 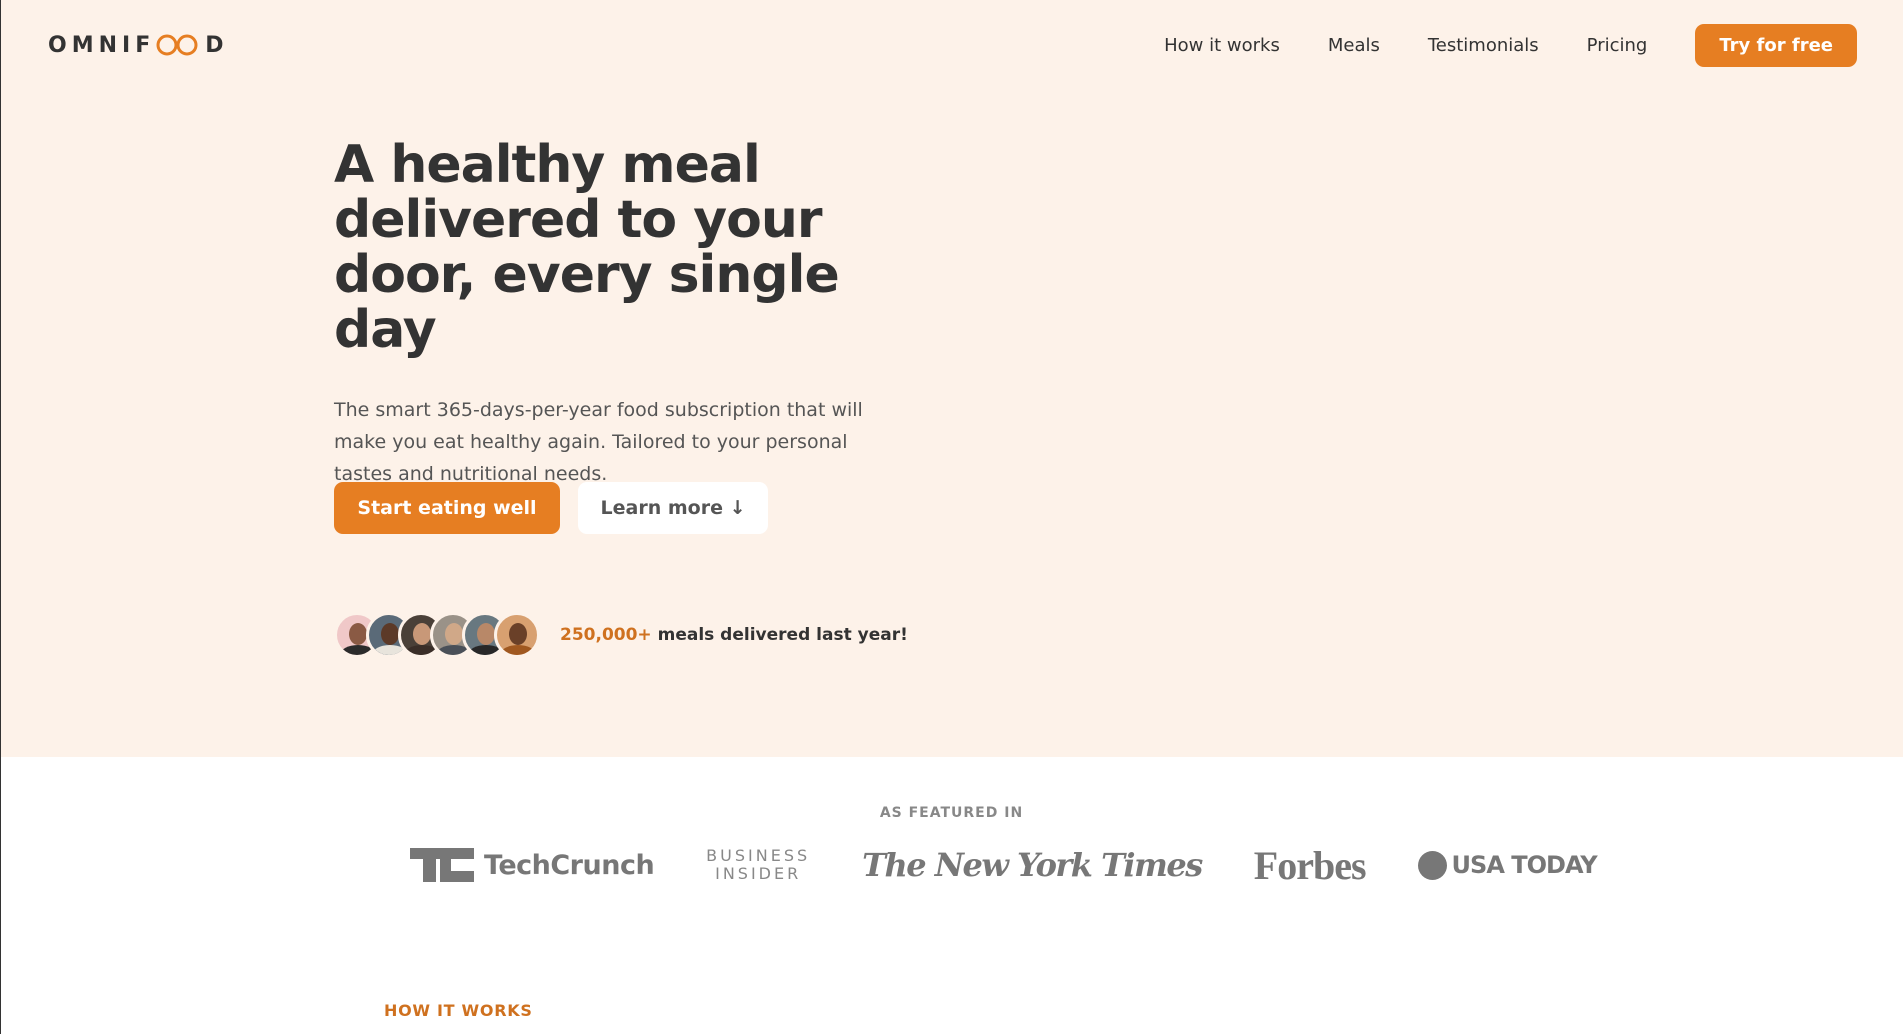 I want to click on omnifood-logo: OMNIF D, so click(x=138, y=45).